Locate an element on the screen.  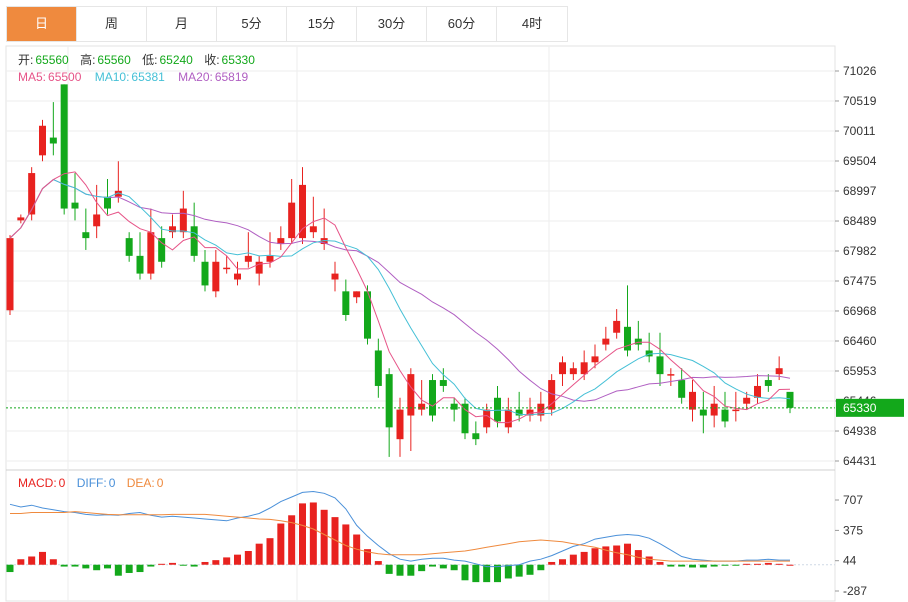
macd-value: 0 is located at coordinates (62, 483).